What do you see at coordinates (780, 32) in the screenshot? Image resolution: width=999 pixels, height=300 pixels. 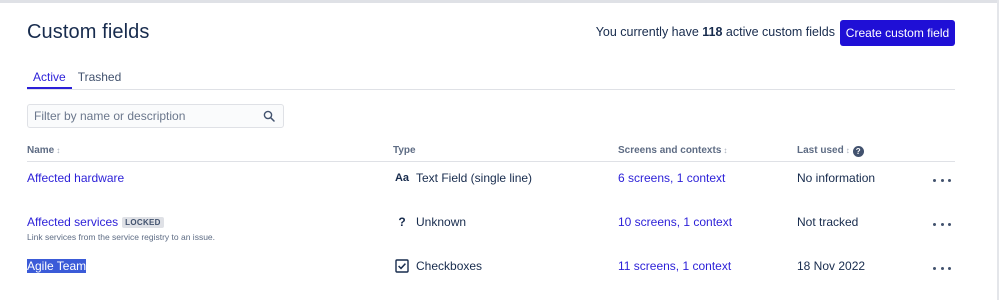 I see `count-suffix: active custom fields` at bounding box center [780, 32].